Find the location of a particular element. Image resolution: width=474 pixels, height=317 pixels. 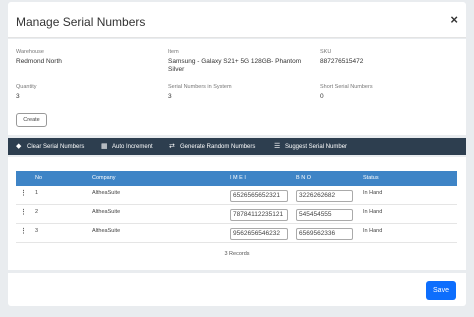

generate-random-numbers-label: Generate Random Numbers is located at coordinates (218, 147).